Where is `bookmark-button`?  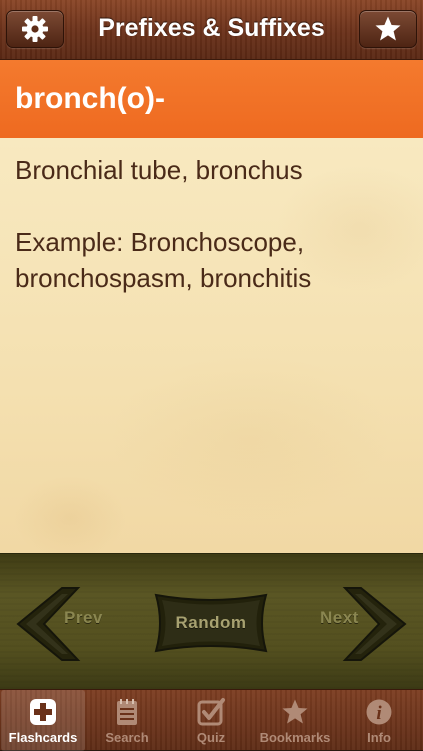 bookmark-button is located at coordinates (388, 29).